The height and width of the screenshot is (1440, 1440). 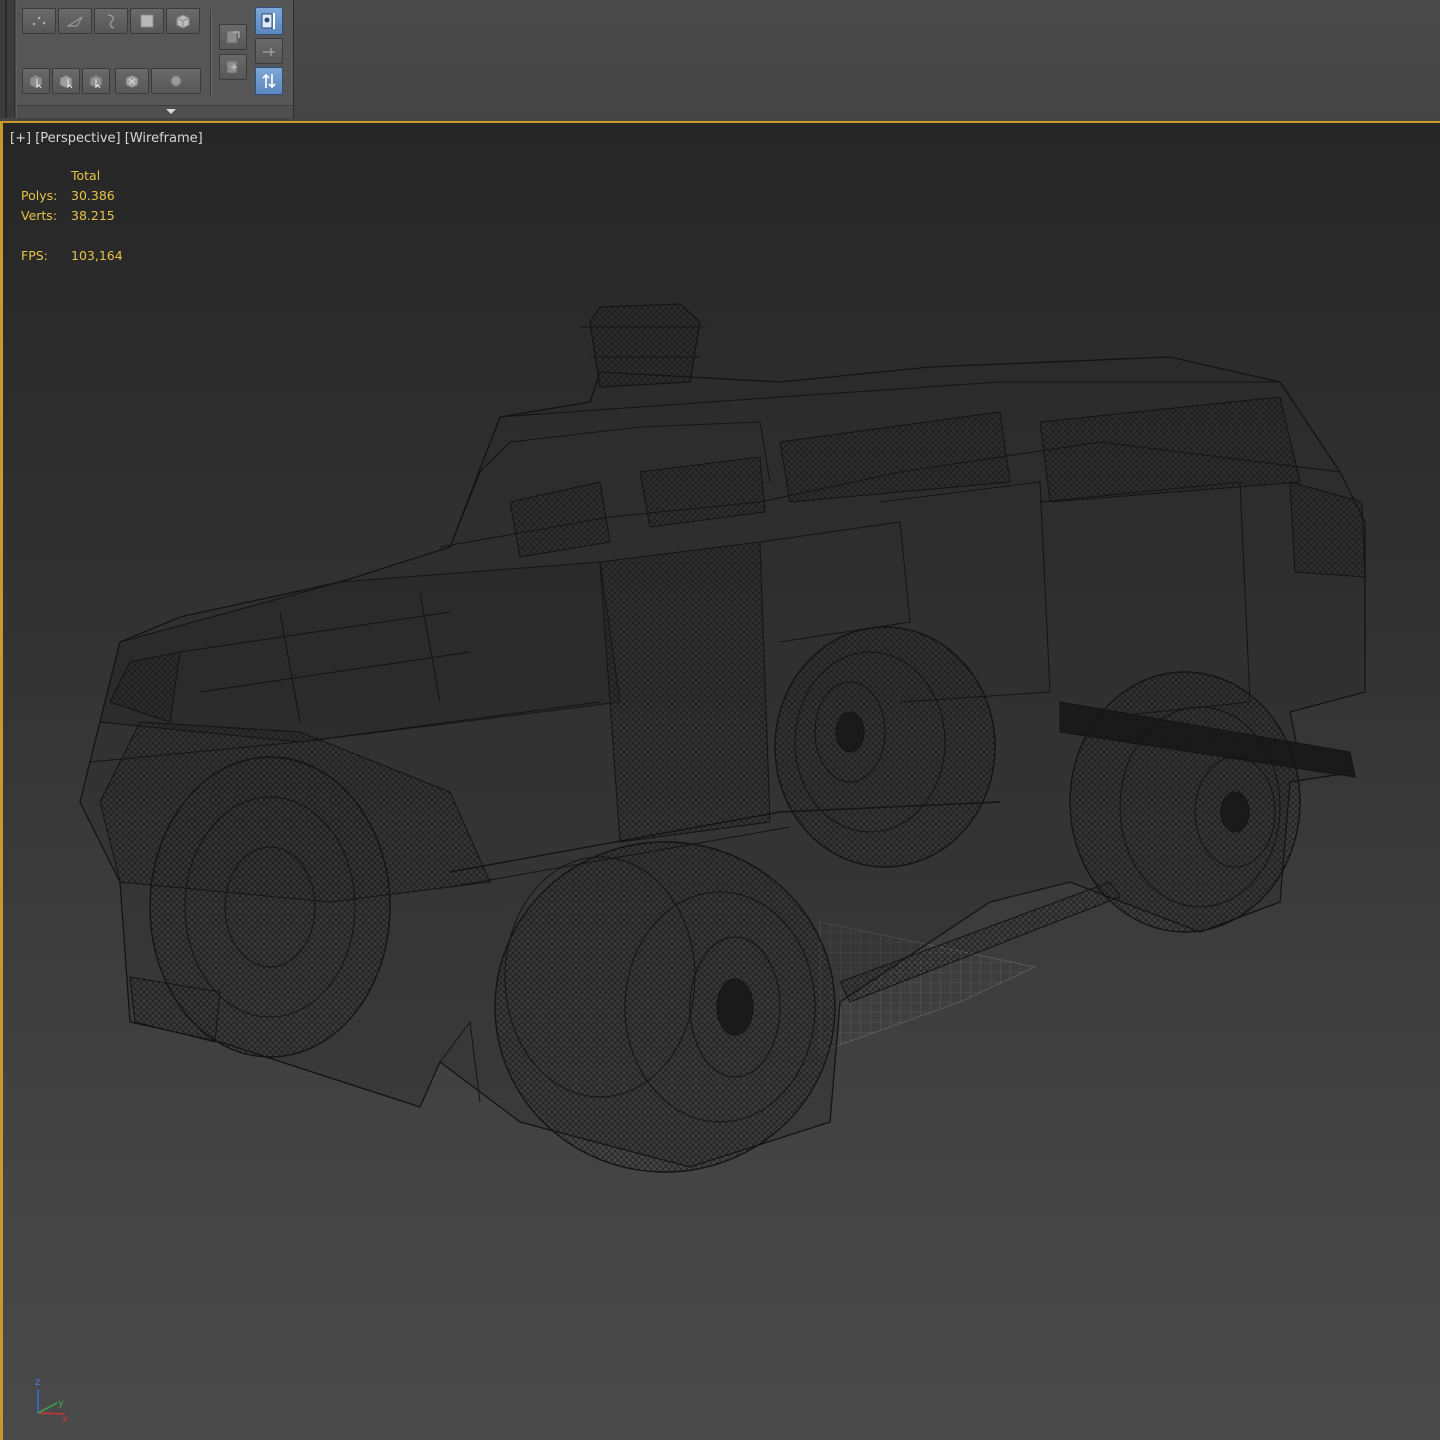 I want to click on pin-icon, so click(x=269, y=51).